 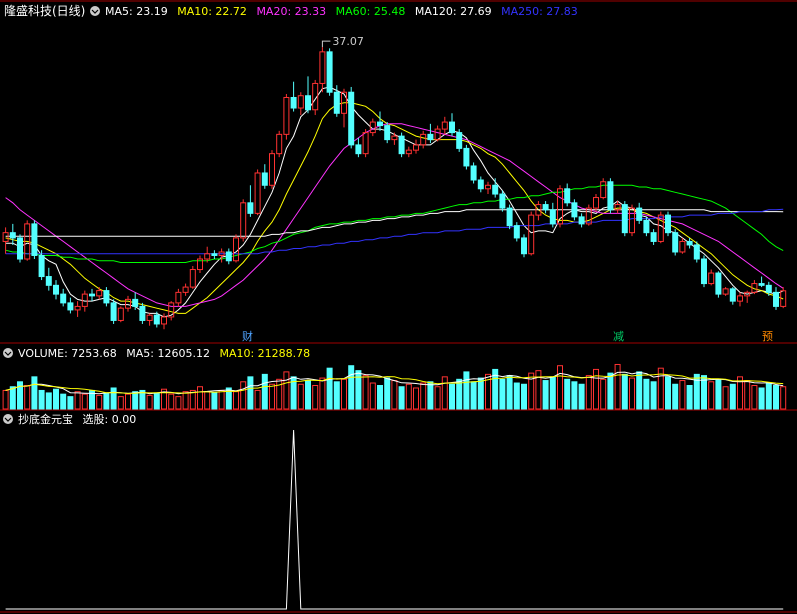 I want to click on event-marker-financial: 财, so click(x=247, y=336).